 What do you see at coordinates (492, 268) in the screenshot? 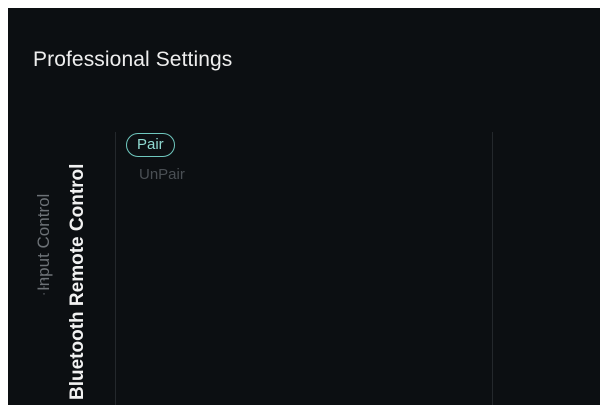
I see `right-divider` at bounding box center [492, 268].